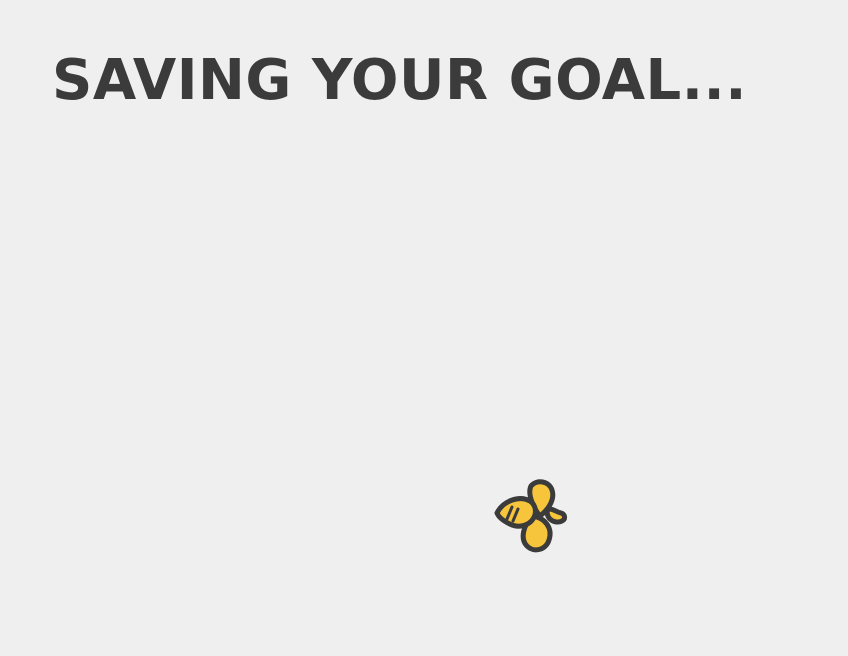  What do you see at coordinates (530, 516) in the screenshot?
I see `bee-icon` at bounding box center [530, 516].